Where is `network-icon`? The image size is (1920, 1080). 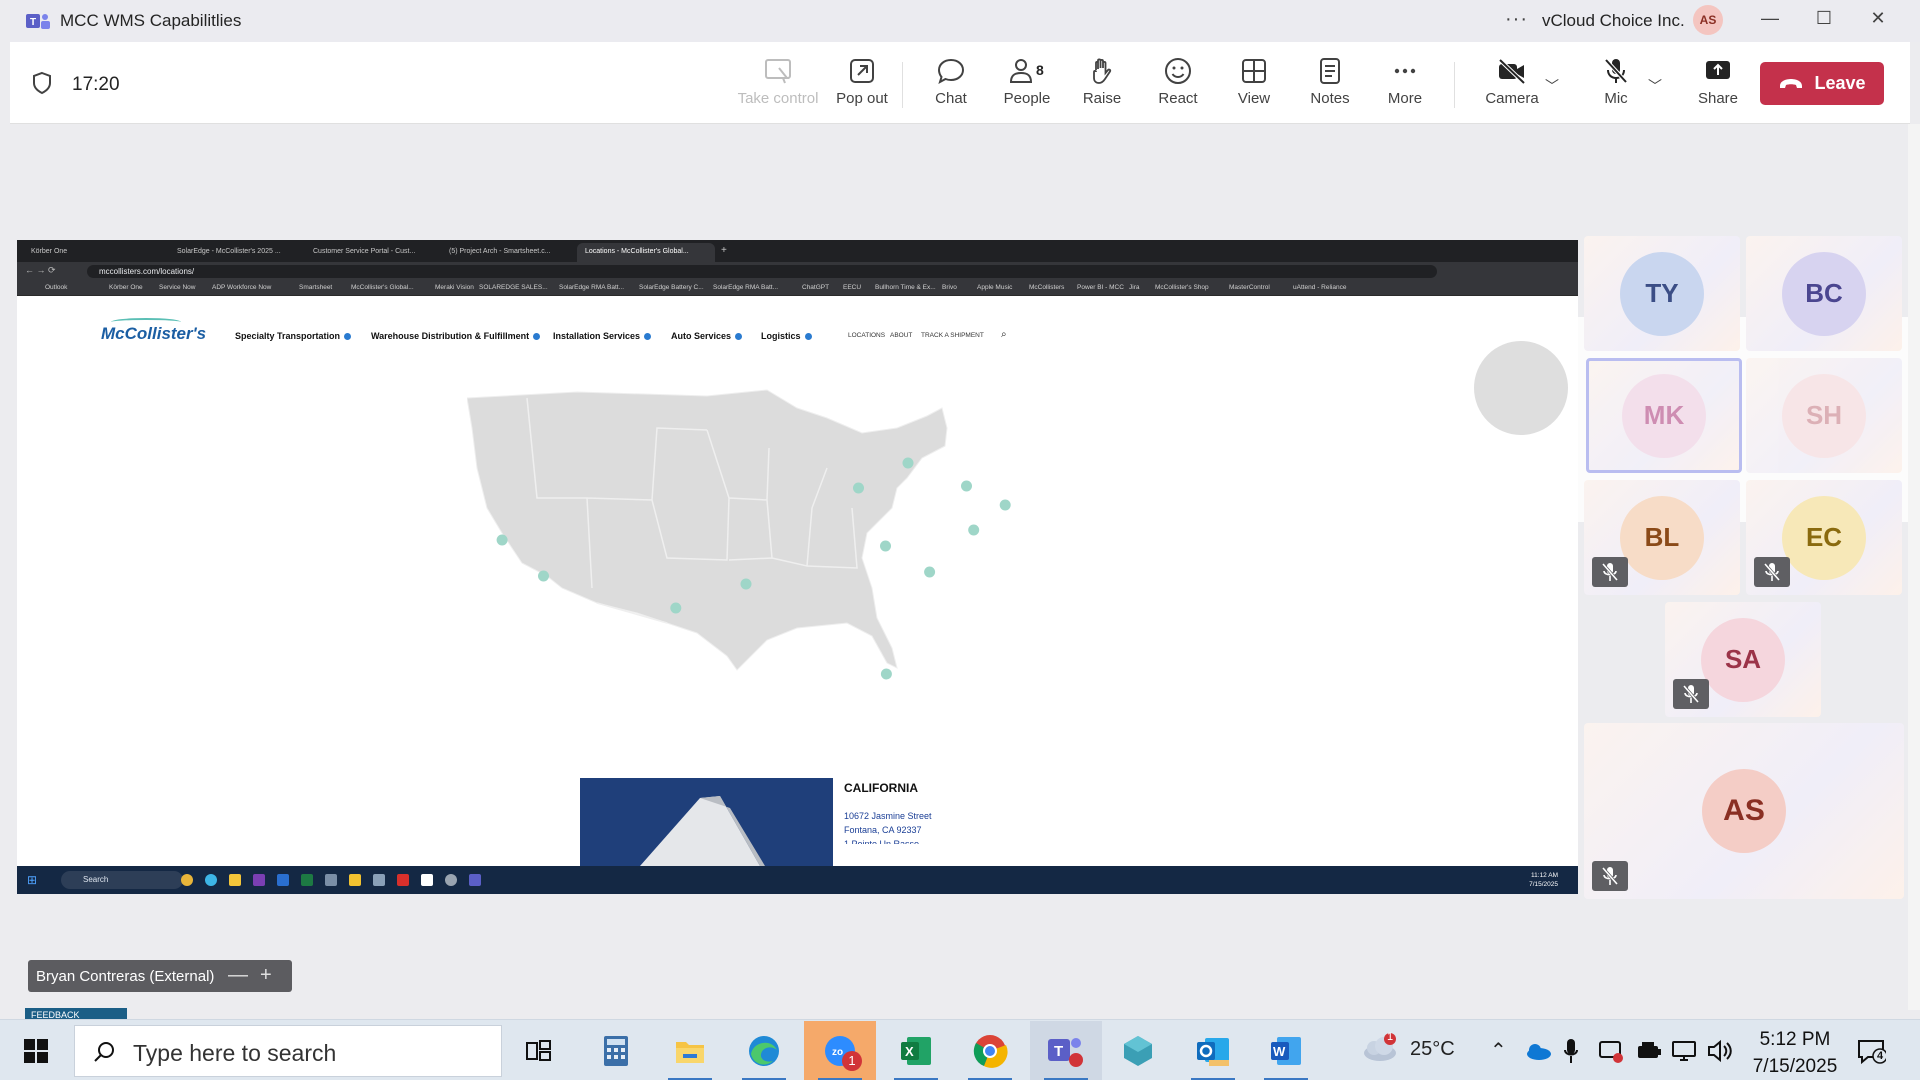
network-icon is located at coordinates (1684, 1051).